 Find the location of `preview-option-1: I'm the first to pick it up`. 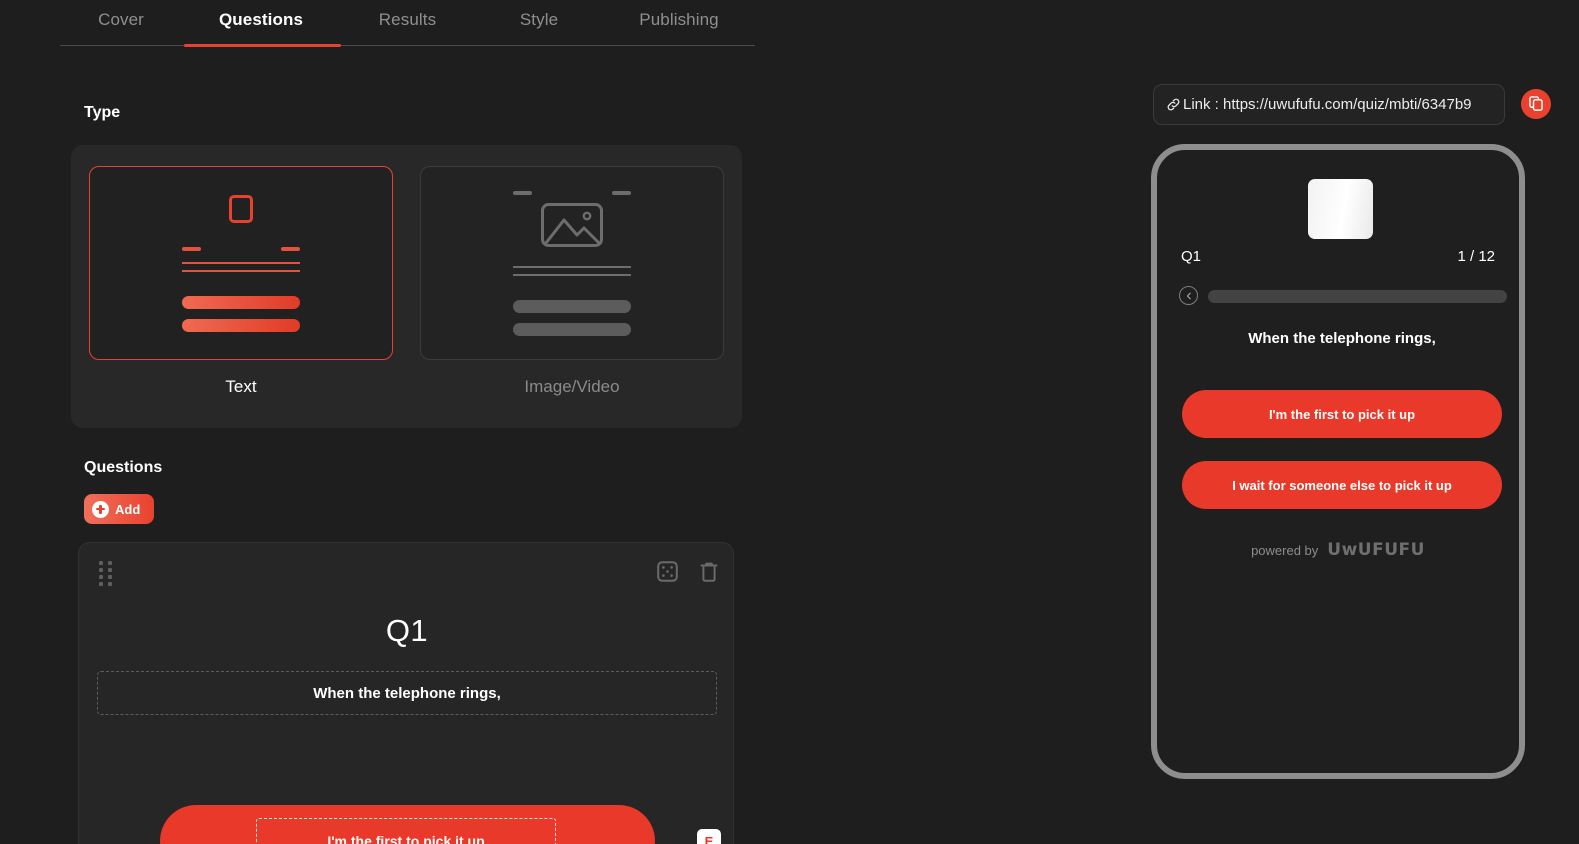

preview-option-1: I'm the first to pick it up is located at coordinates (1342, 414).